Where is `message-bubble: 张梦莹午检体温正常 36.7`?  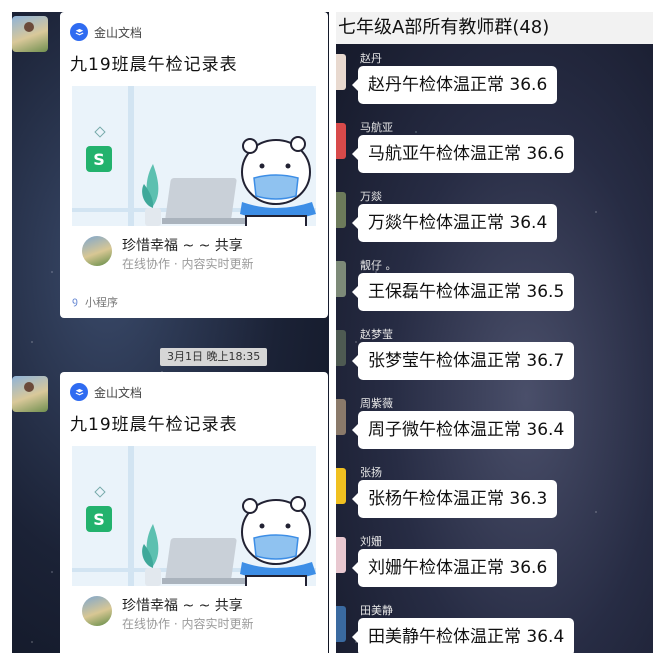 message-bubble: 张梦莹午检体温正常 36.7 is located at coordinates (463, 361).